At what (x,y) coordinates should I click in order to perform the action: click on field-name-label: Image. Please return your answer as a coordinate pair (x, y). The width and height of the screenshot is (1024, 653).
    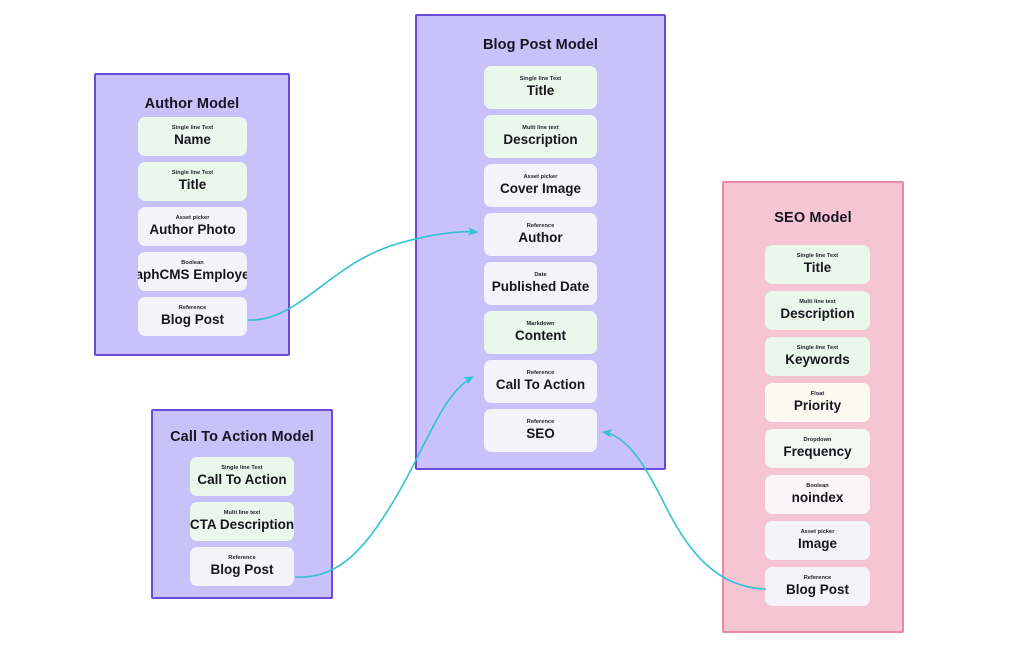
    Looking at the image, I should click on (817, 544).